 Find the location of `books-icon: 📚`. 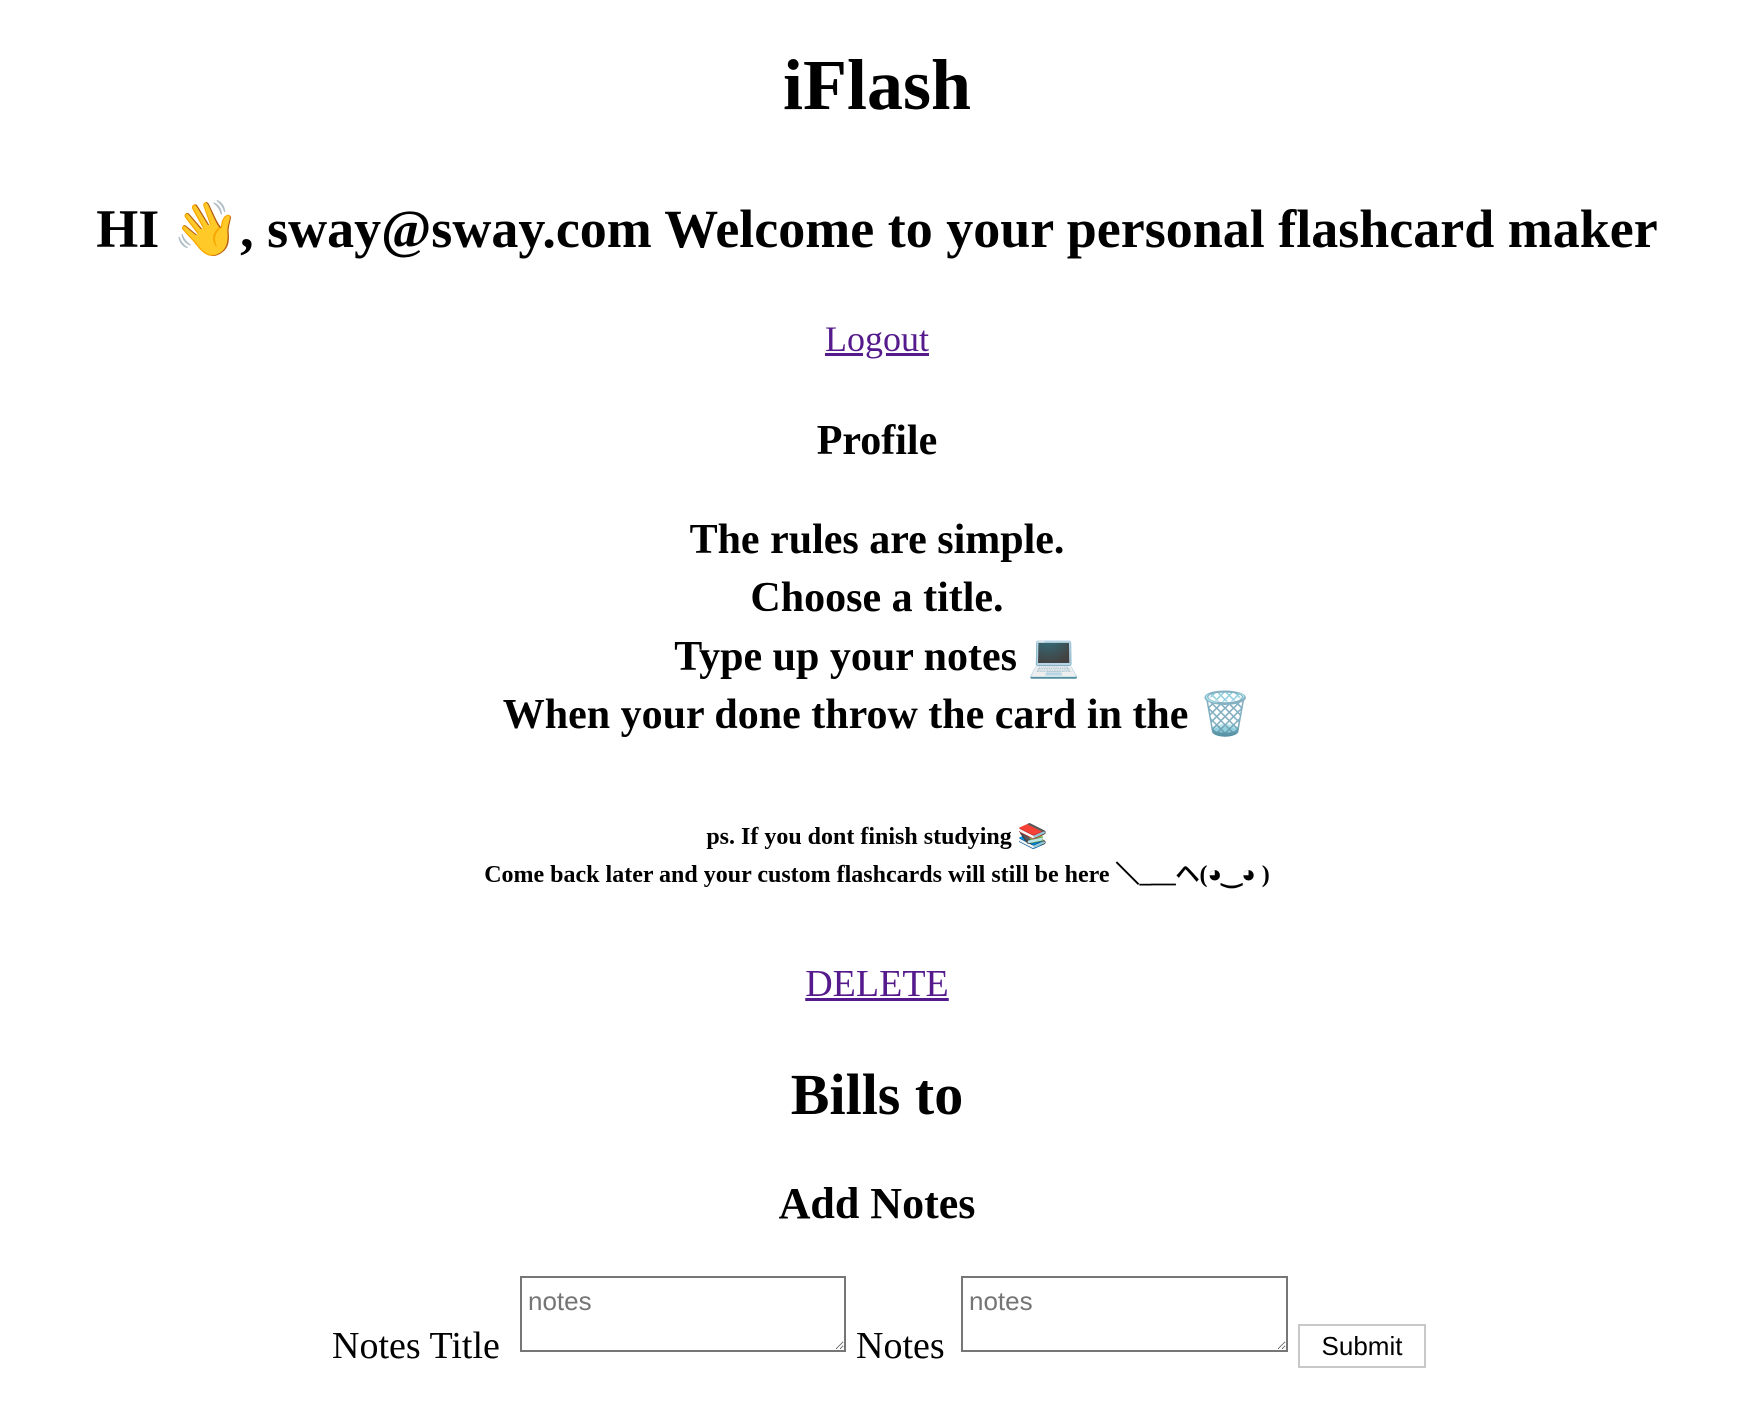

books-icon: 📚 is located at coordinates (1032, 836).